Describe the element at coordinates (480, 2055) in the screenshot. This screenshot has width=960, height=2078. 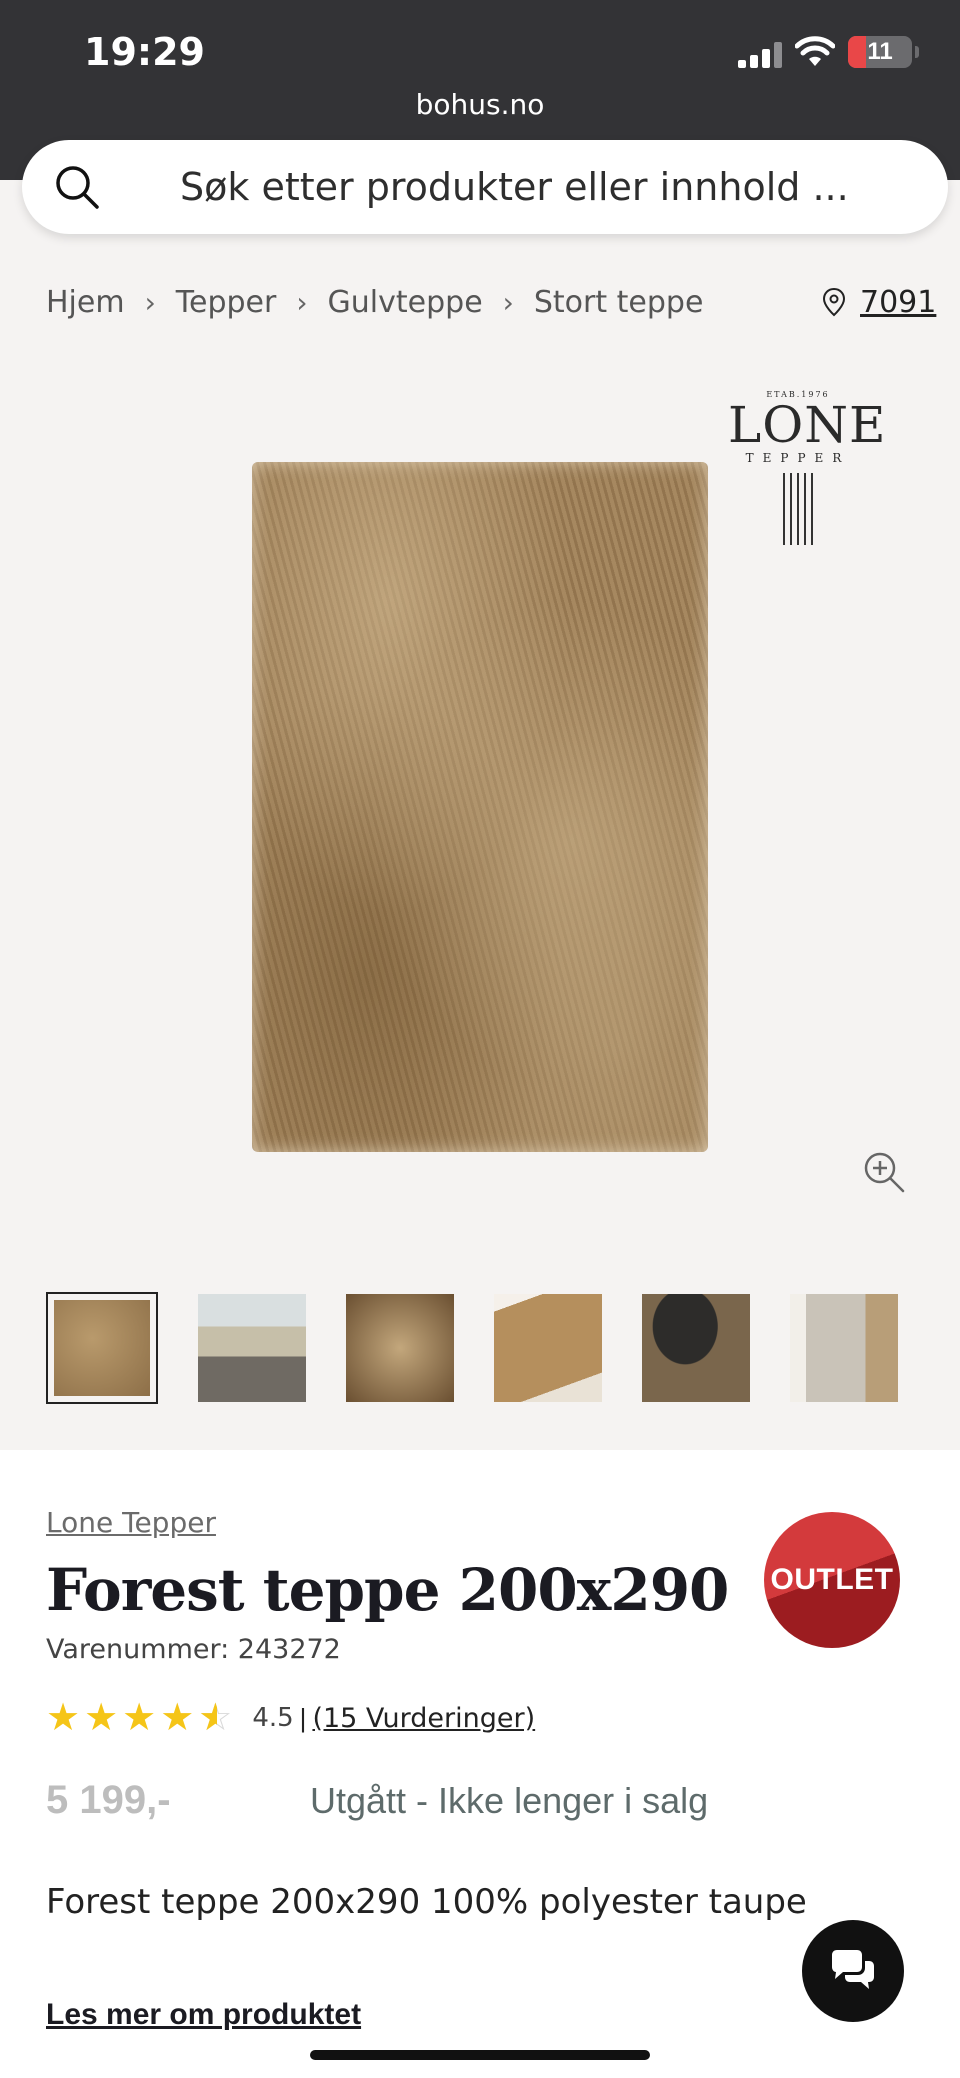
I see `home-indicator` at that location.